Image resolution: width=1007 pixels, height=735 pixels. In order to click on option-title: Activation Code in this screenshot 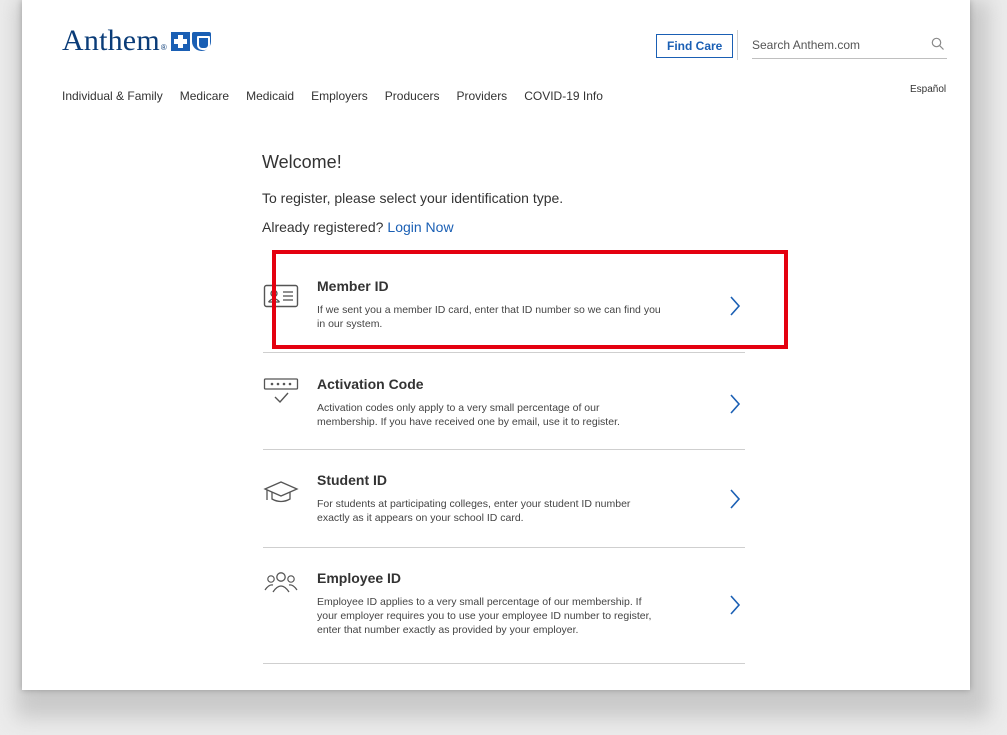, I will do `click(370, 384)`.